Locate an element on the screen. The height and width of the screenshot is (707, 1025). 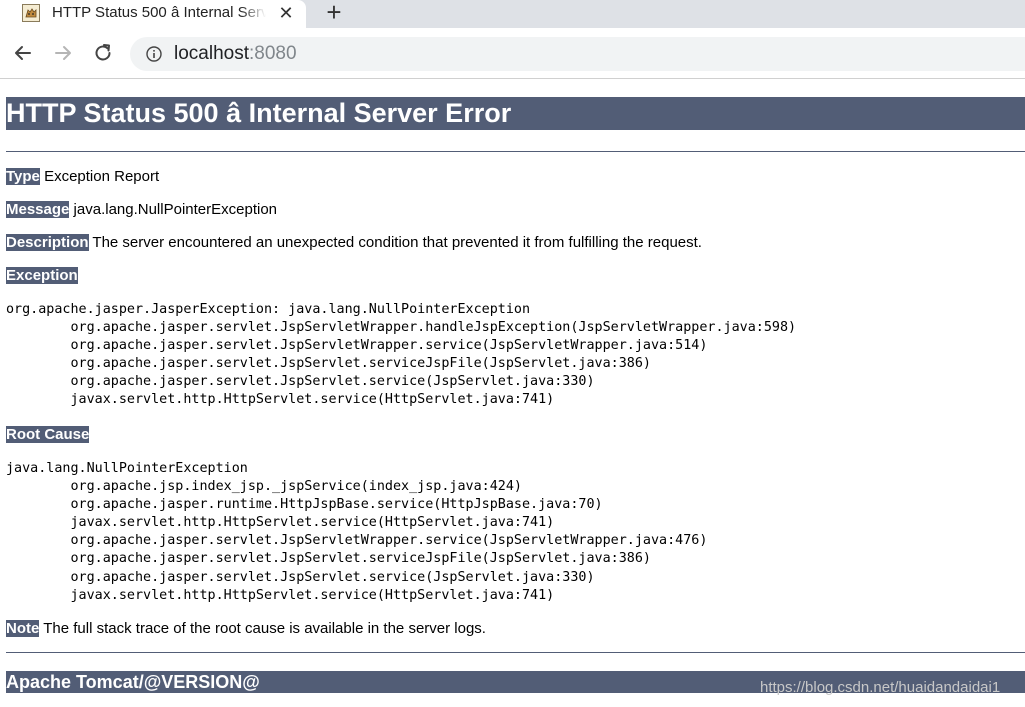
close-icon: ✕ is located at coordinates (286, 13).